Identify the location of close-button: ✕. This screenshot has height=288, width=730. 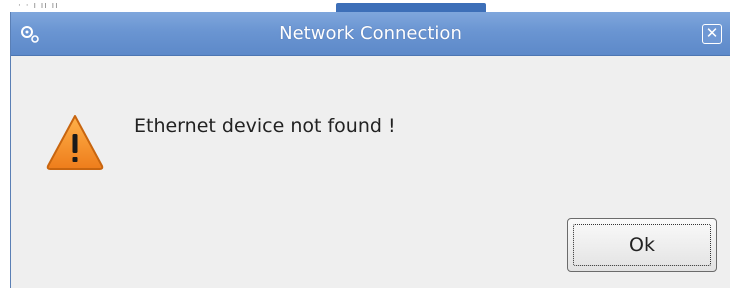
(712, 34).